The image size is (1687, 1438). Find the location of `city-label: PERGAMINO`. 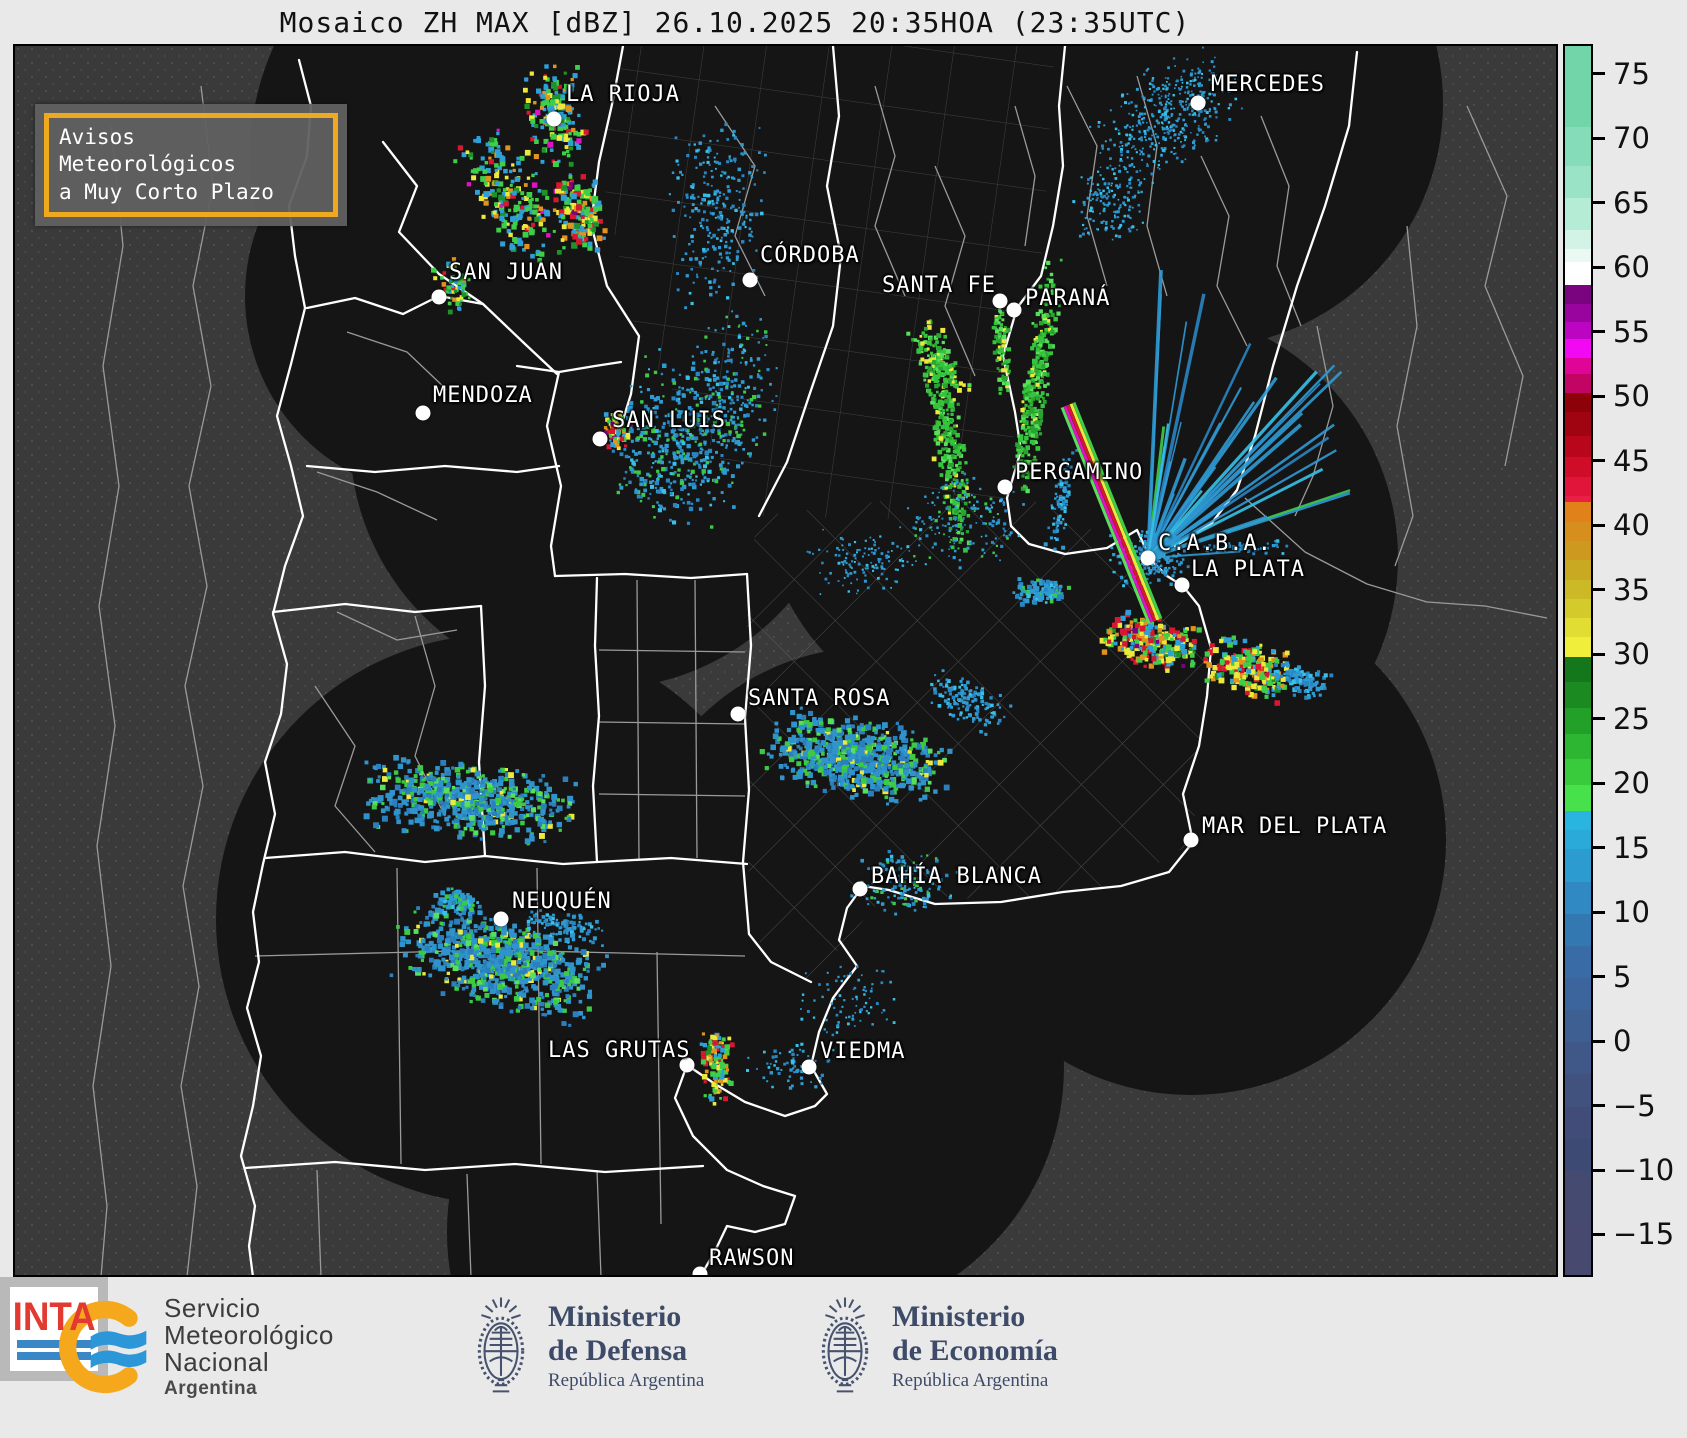

city-label: PERGAMINO is located at coordinates (1079, 472).